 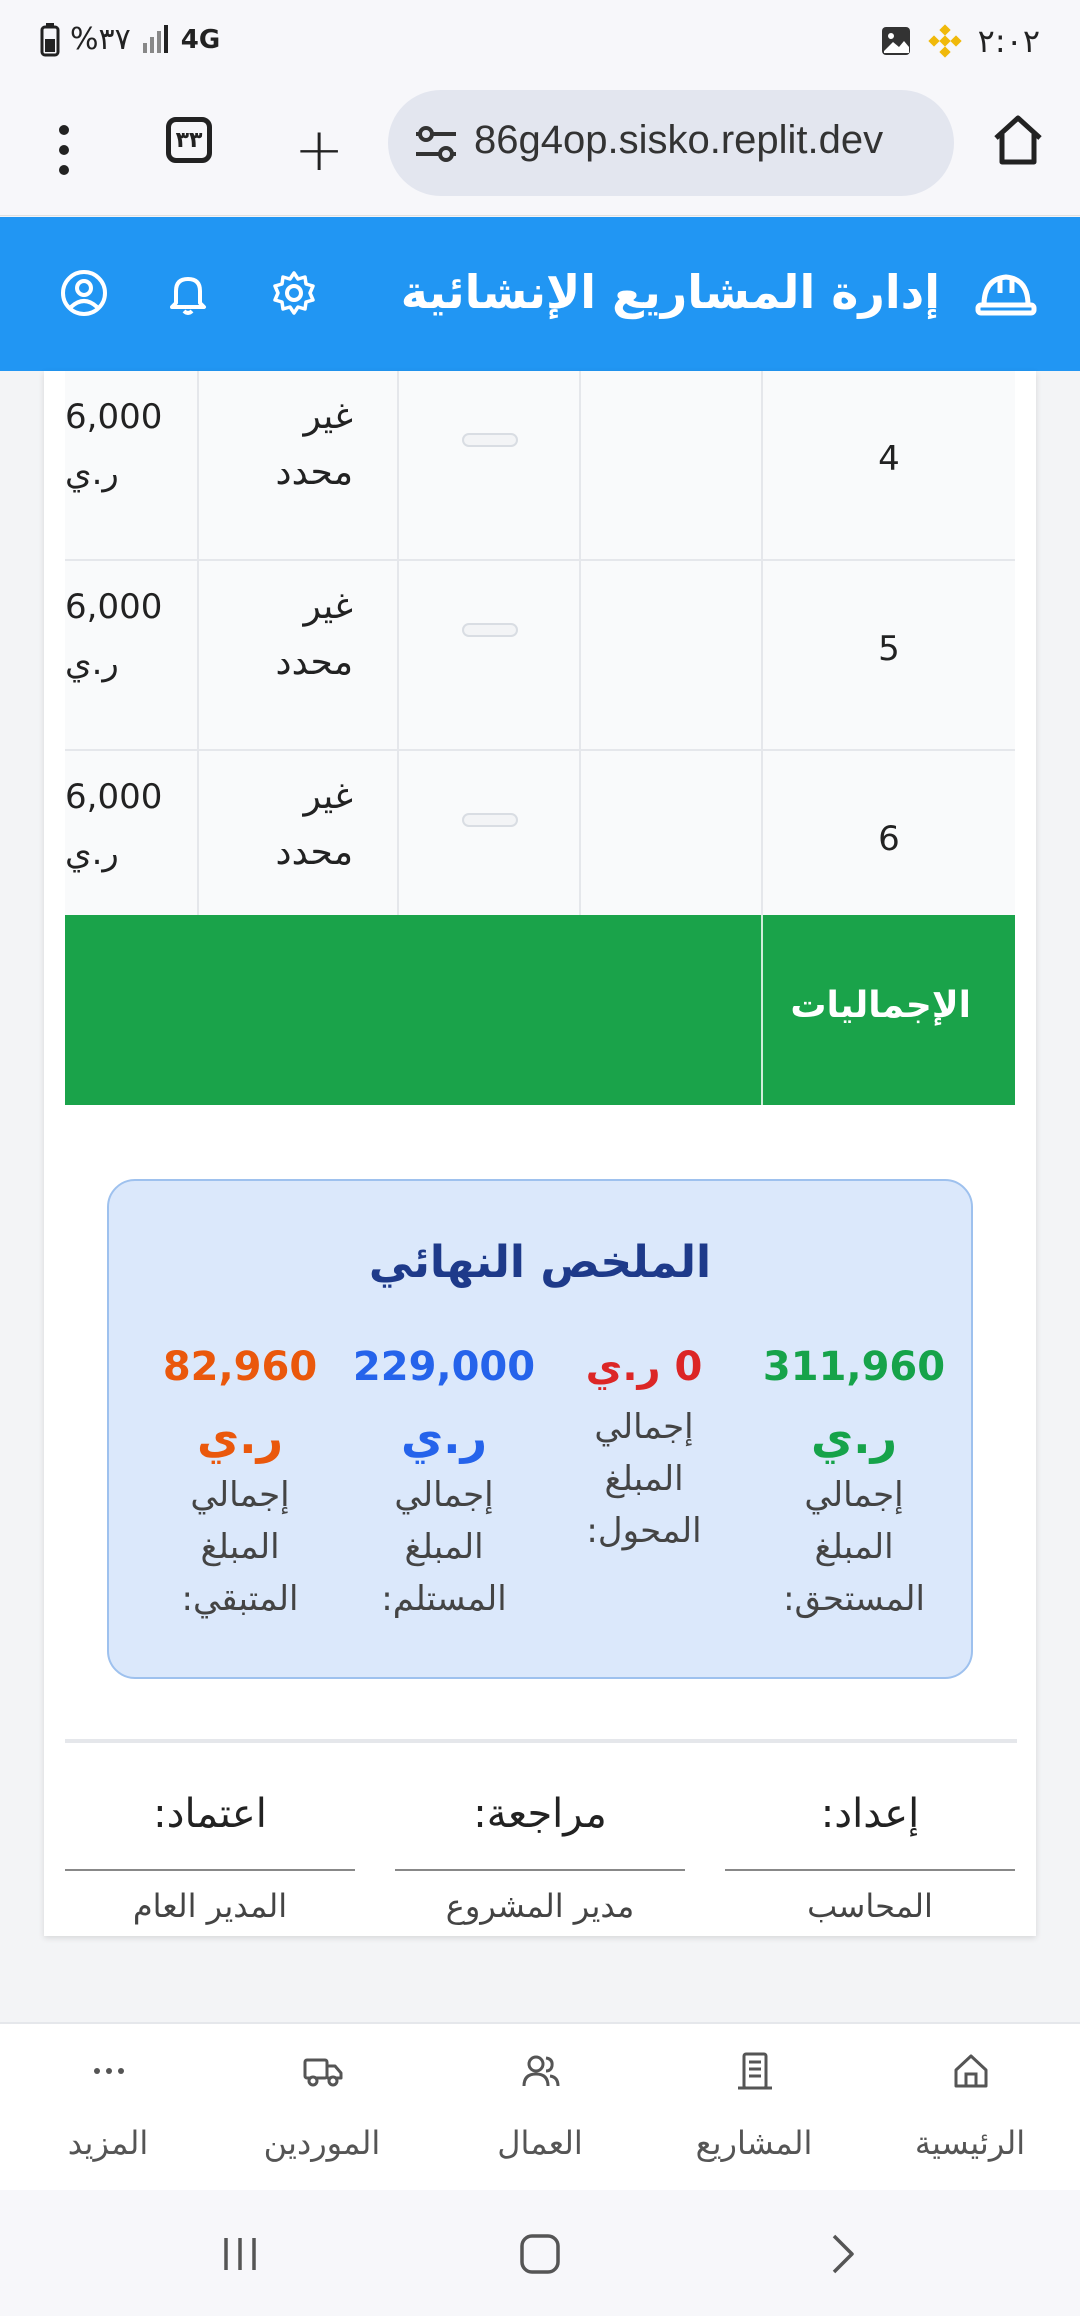 What do you see at coordinates (1008, 41) in the screenshot?
I see `clock: ٢:٠٢` at bounding box center [1008, 41].